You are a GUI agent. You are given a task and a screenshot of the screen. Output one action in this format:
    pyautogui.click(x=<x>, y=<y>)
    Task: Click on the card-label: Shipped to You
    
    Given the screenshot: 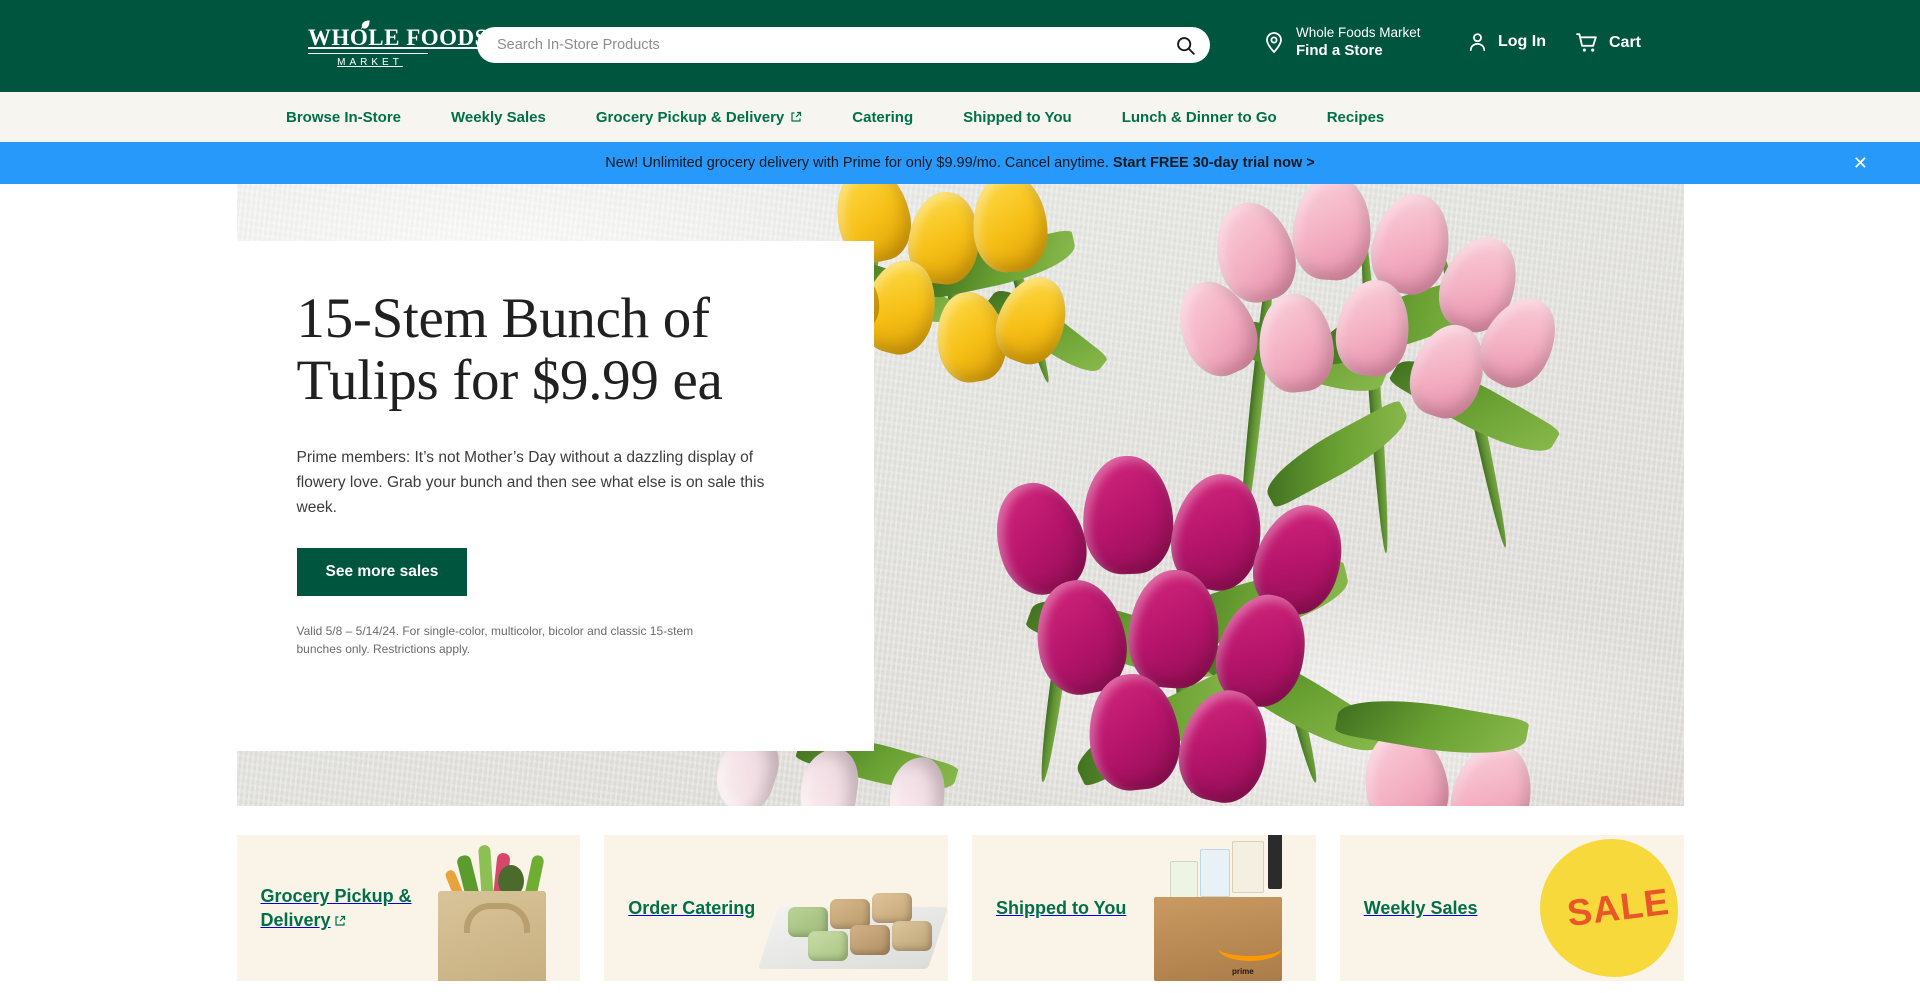 What is the action you would take?
    pyautogui.click(x=1049, y=908)
    